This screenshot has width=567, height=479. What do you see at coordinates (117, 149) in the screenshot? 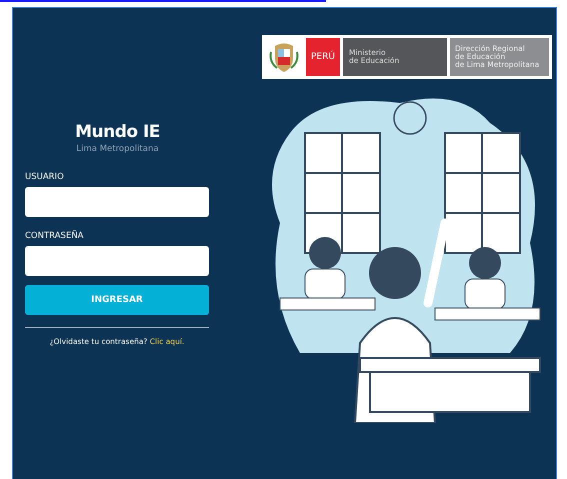
I see `app-subtitle: Lima Metropolitana` at bounding box center [117, 149].